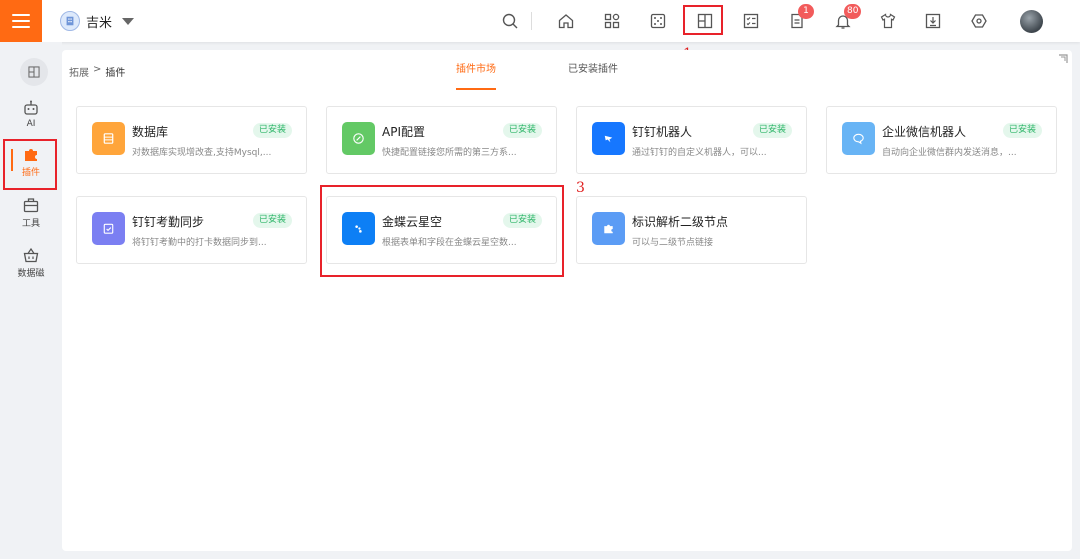  What do you see at coordinates (30, 223) in the screenshot?
I see `nav-label-tools: 工具` at bounding box center [30, 223].